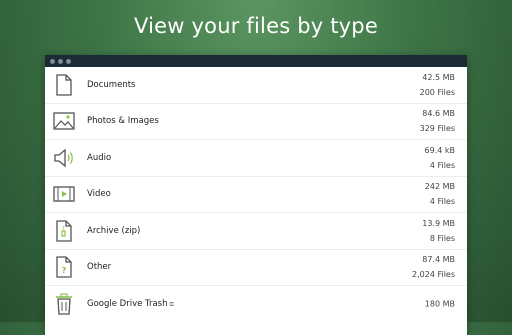 This screenshot has width=512, height=335. I want to click on archive-icon, so click(64, 231).